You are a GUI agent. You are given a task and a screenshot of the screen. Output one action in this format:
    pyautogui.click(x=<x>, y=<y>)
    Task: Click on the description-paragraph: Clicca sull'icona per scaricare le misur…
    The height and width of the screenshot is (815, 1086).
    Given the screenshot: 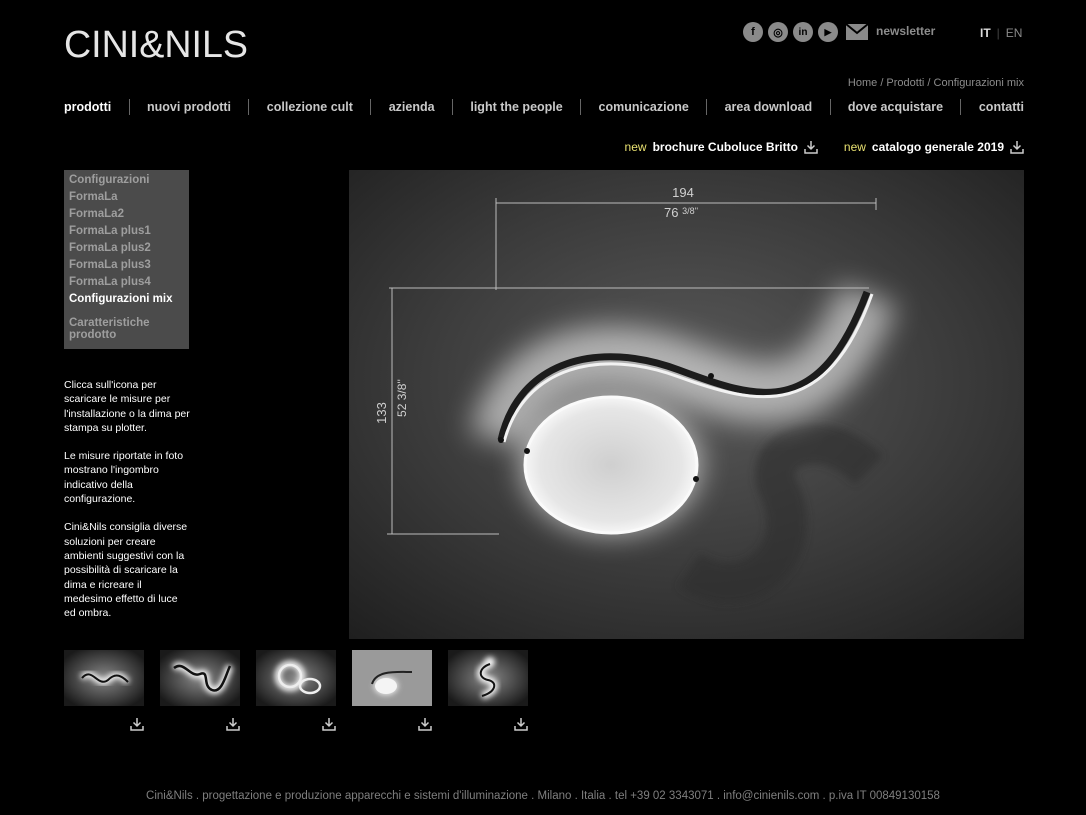 What is the action you would take?
    pyautogui.click(x=127, y=406)
    